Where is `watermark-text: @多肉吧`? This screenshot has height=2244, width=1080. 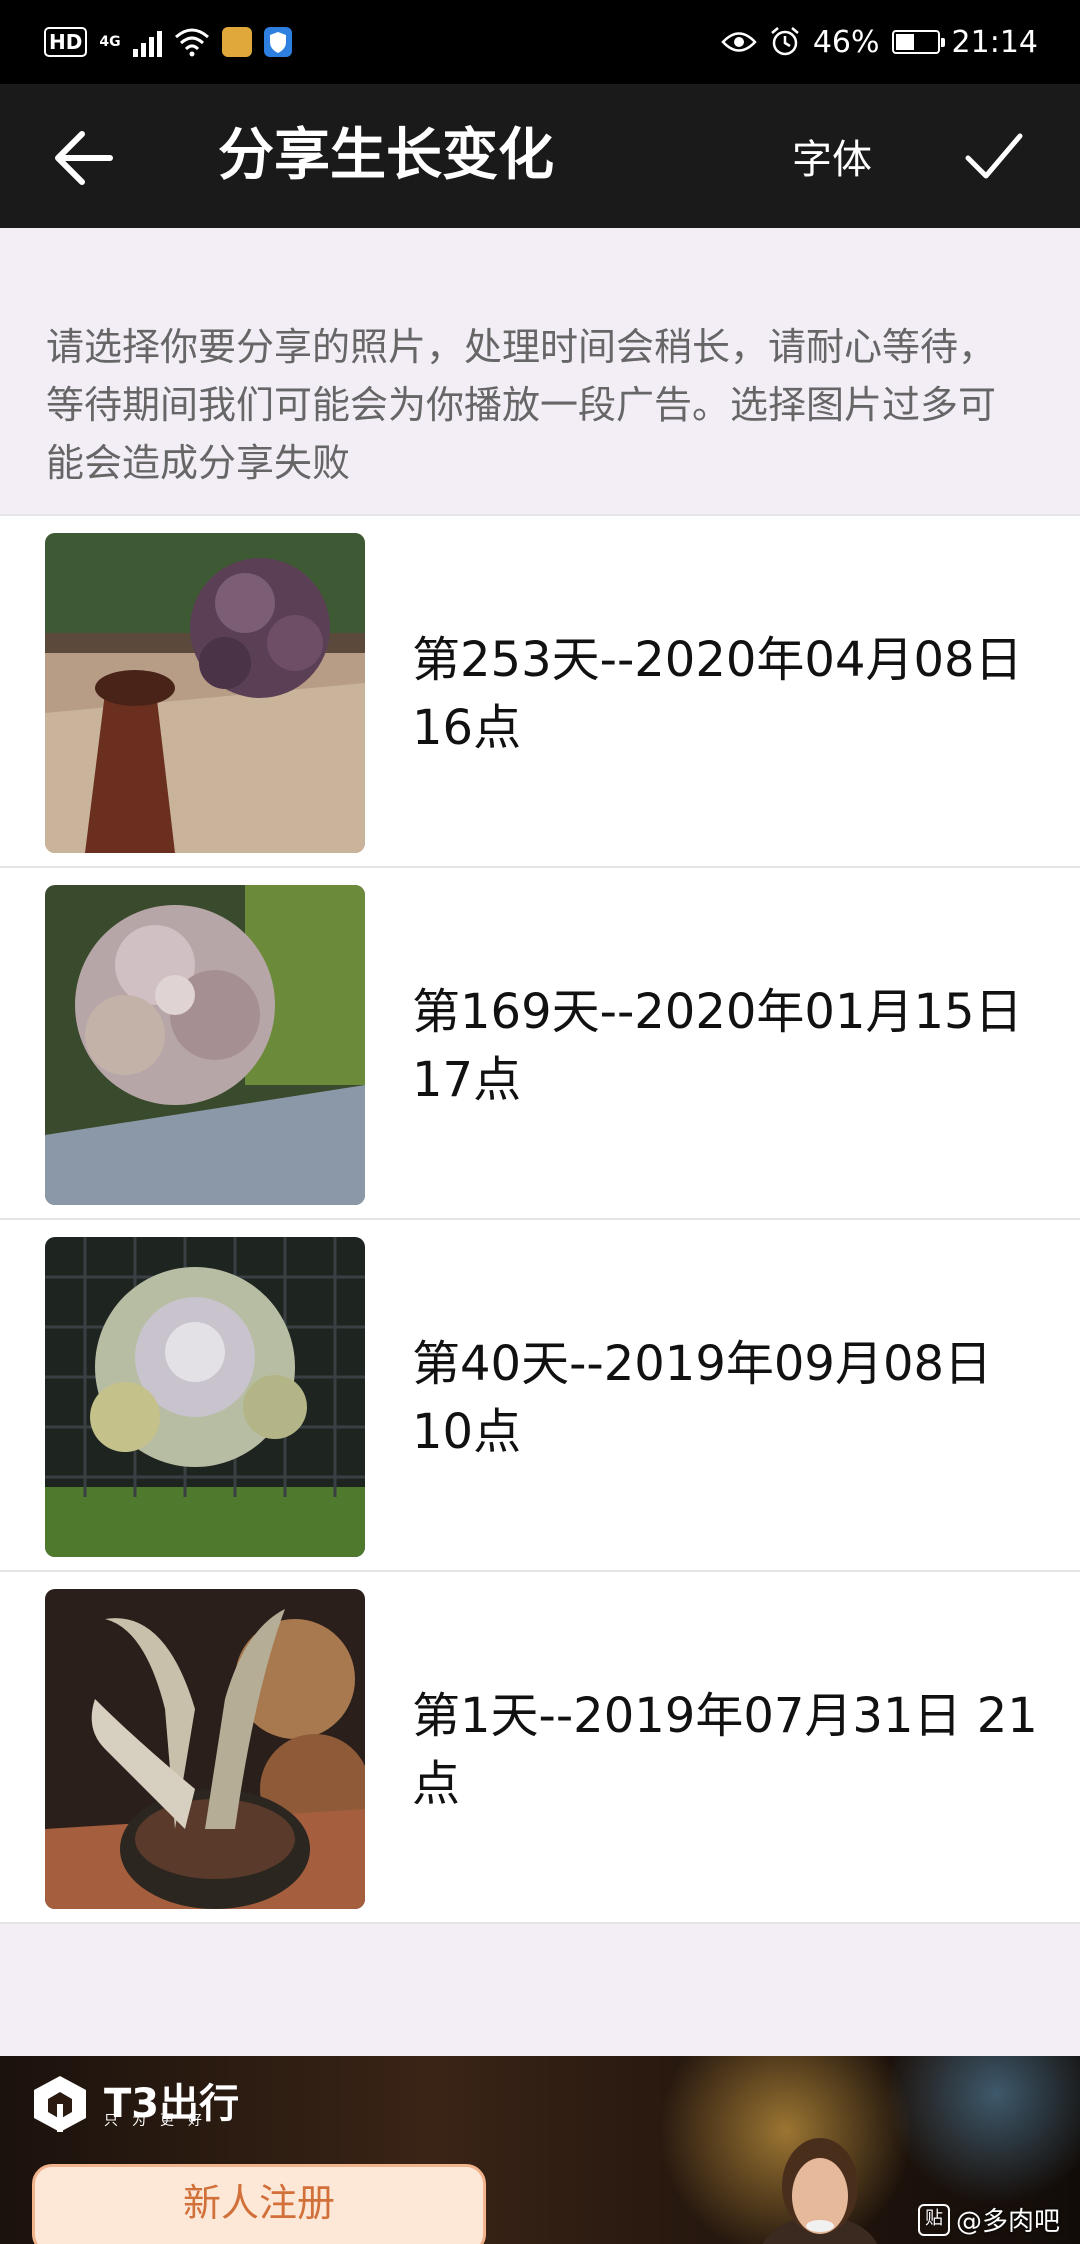
watermark-text: @多肉吧 is located at coordinates (1007, 2222).